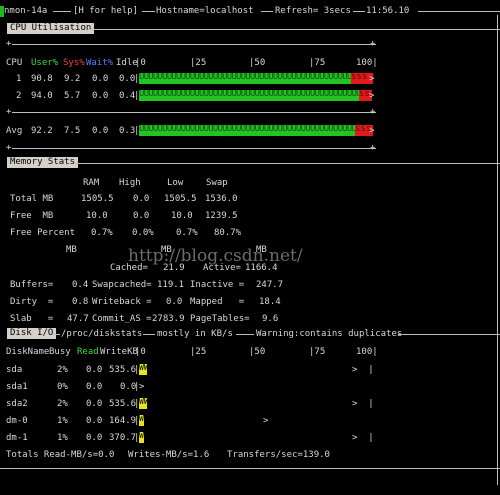  Describe the element at coordinates (143, 369) in the screenshot. I see `disk-sda-bar-fill: WW` at that location.